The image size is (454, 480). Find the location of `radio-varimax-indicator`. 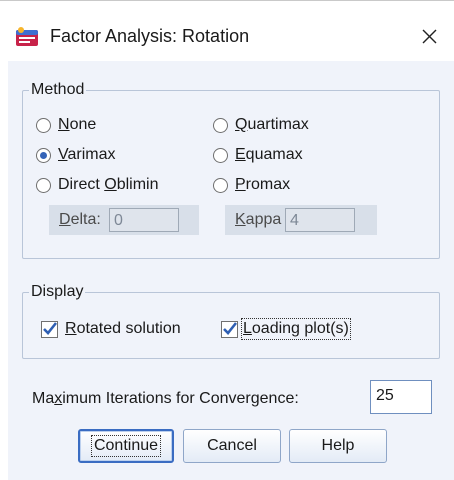

radio-varimax-indicator is located at coordinates (43, 155).